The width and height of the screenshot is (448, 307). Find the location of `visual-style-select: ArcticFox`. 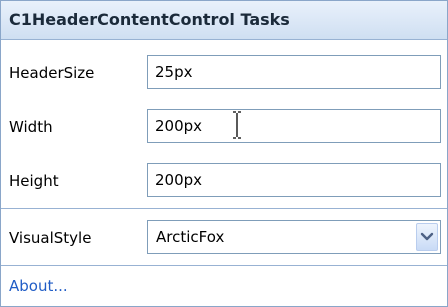

visual-style-select: ArcticFox is located at coordinates (294, 237).